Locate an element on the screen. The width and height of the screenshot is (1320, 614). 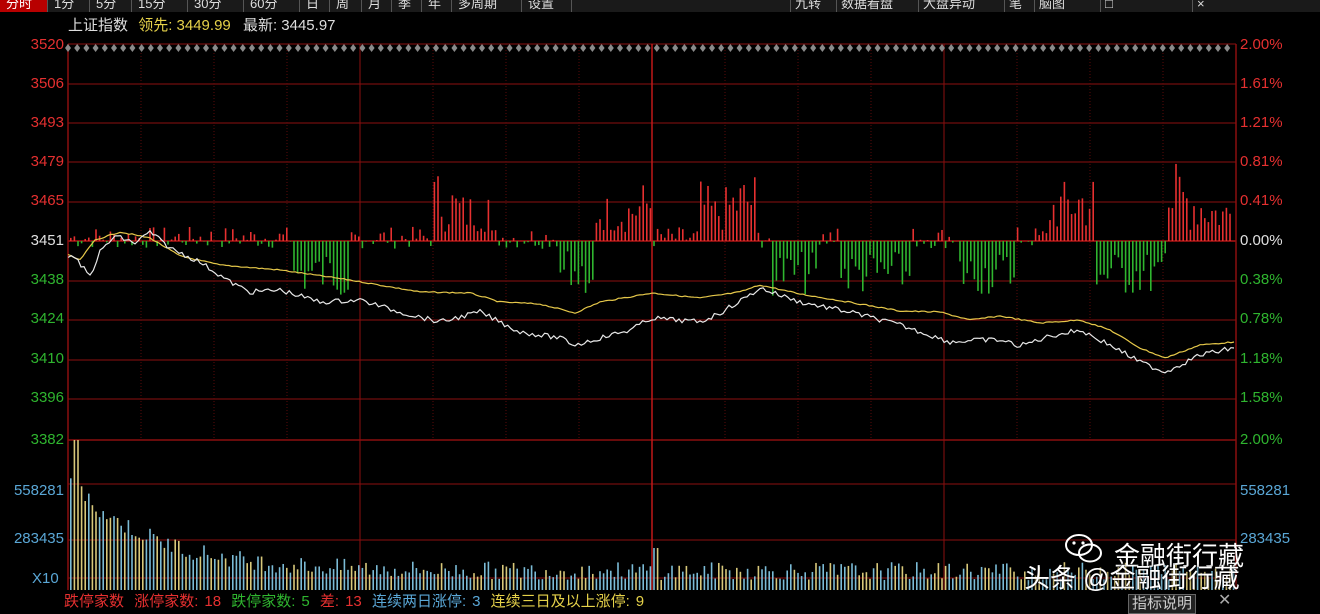
close-icon: ✕ is located at coordinates (1224, 600).